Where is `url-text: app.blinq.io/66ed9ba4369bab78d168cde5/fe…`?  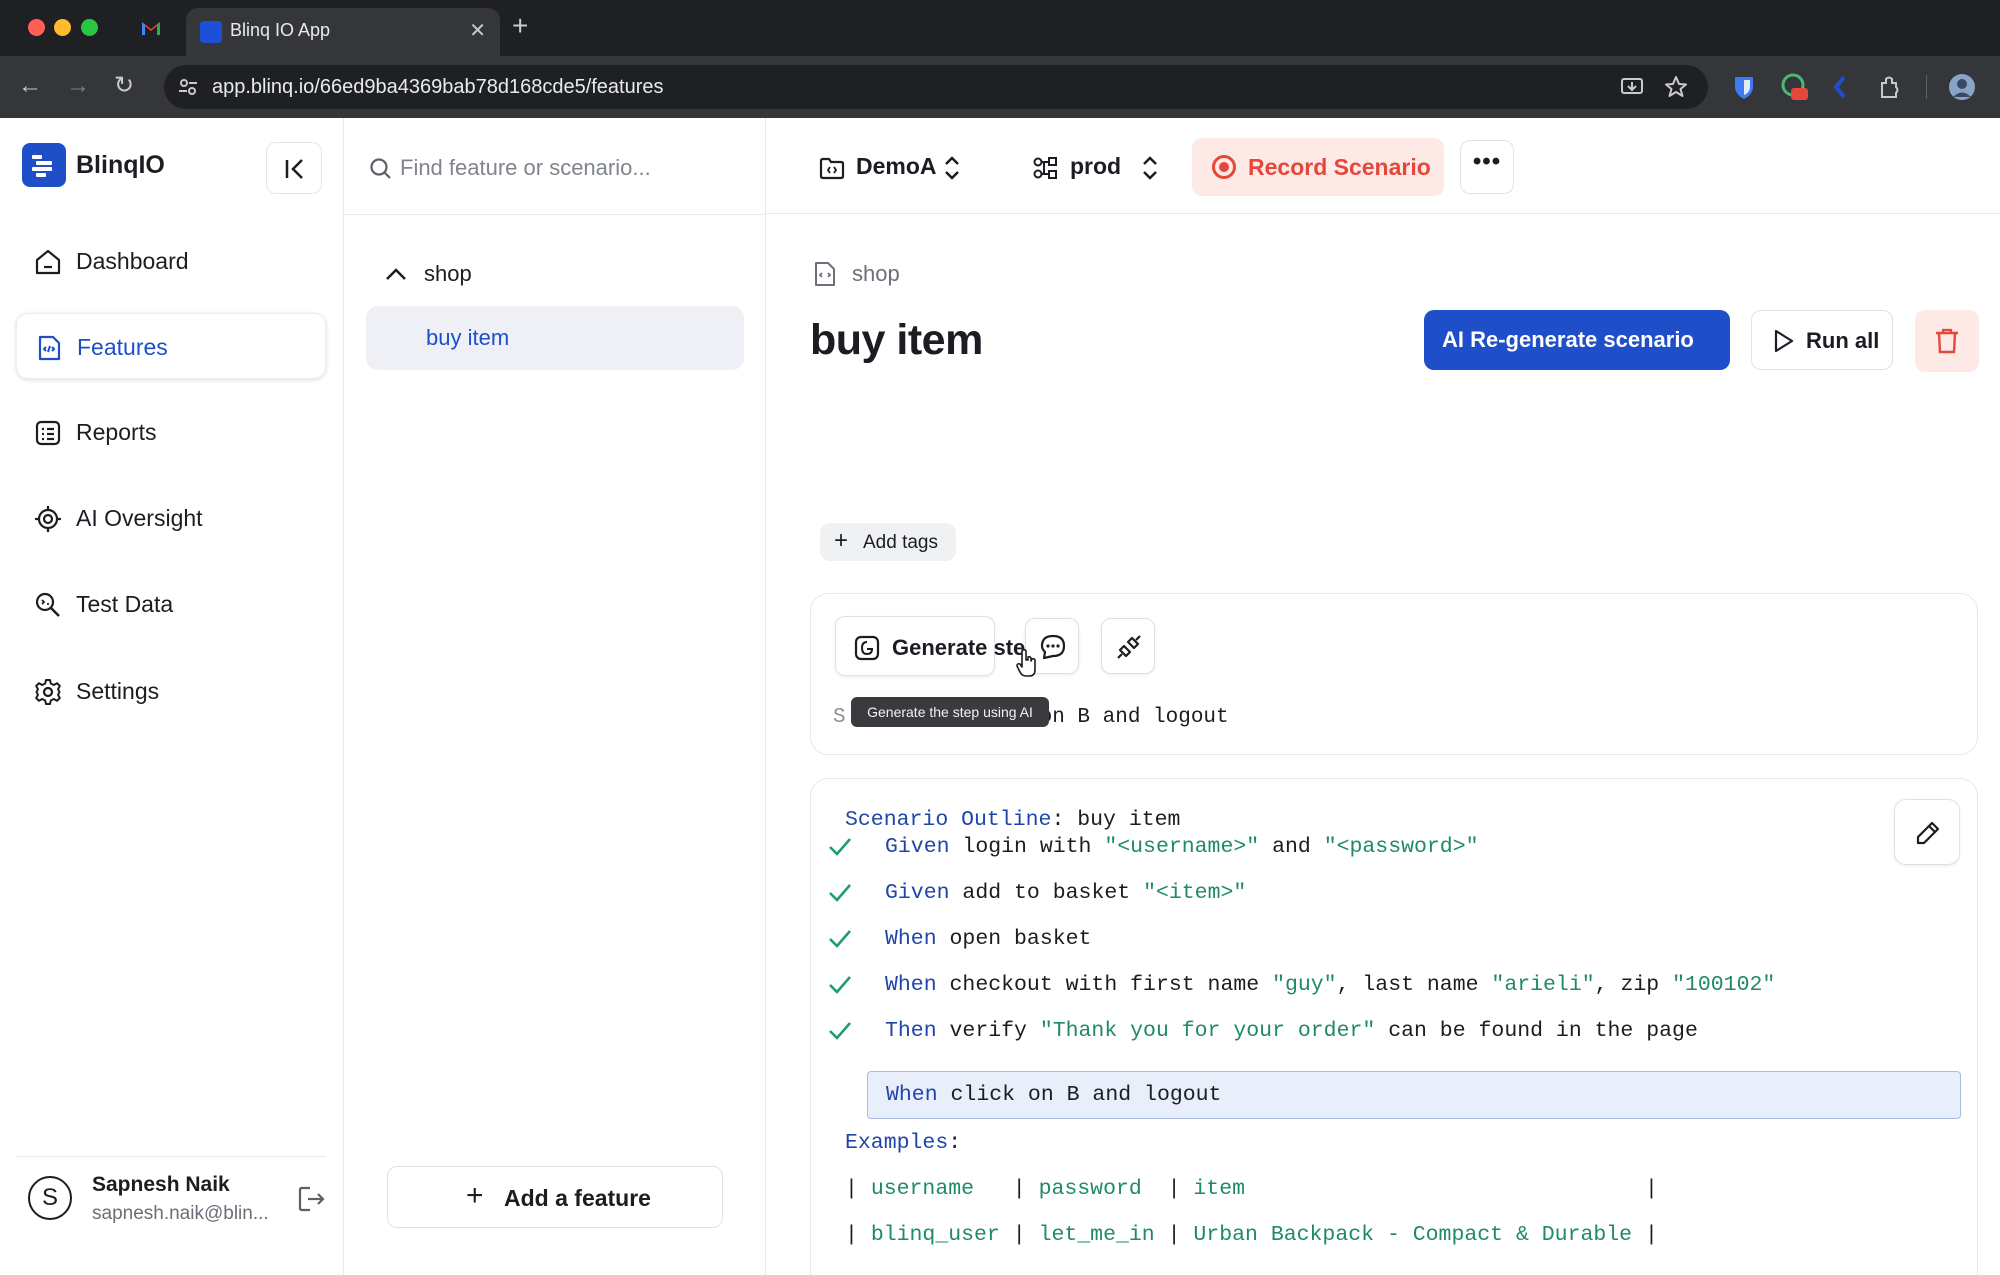 url-text: app.blinq.io/66ed9ba4369bab78d168cde5/fe… is located at coordinates (438, 87).